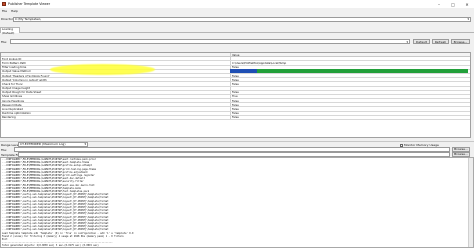 Image resolution: width=474 pixels, height=248 pixels. What do you see at coordinates (116, 88) in the screenshot?
I see `grid-cell-name: Output Image height` at bounding box center [116, 88].